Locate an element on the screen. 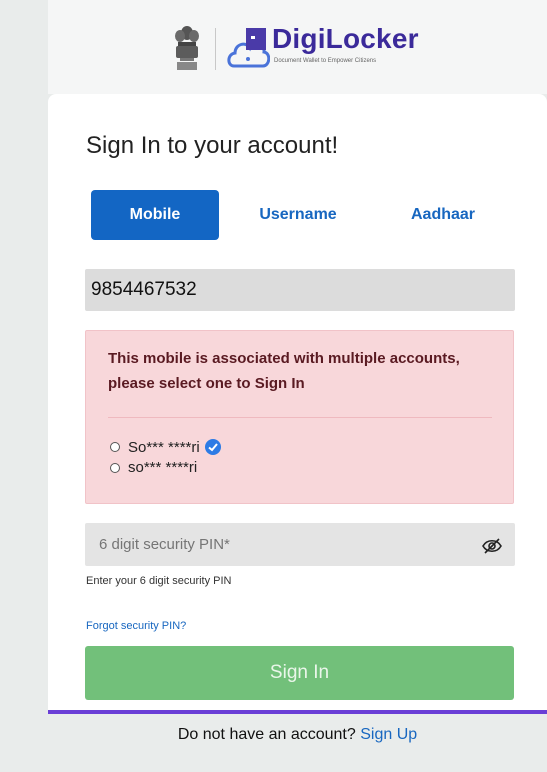  account-option-2: so*** ****ri is located at coordinates (153, 467).